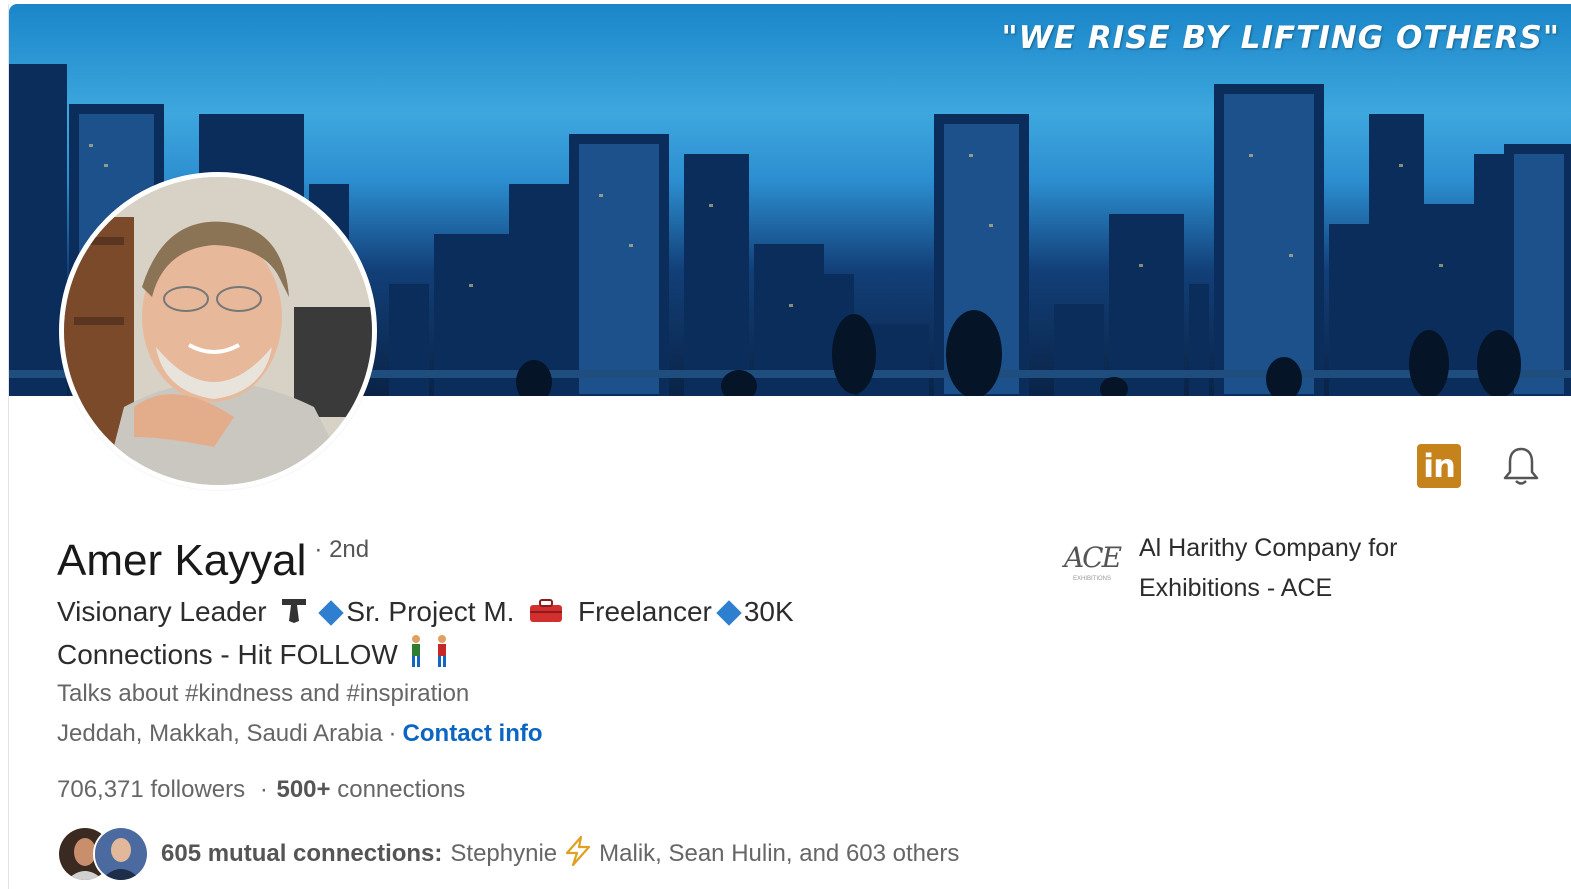 Image resolution: width=1571 pixels, height=889 pixels. I want to click on profile-name: Amer Kayyal, so click(182, 560).